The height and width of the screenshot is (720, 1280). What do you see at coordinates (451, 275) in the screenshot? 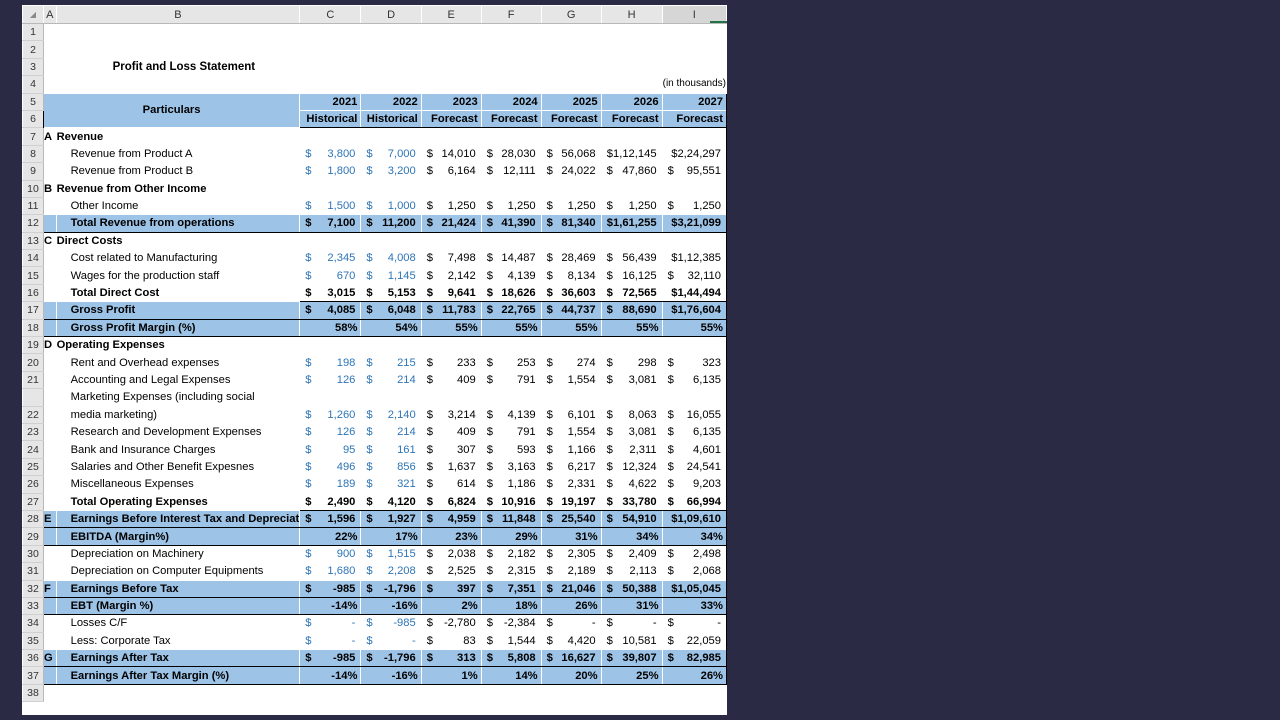
I see `value-cell: $2,142` at bounding box center [451, 275].